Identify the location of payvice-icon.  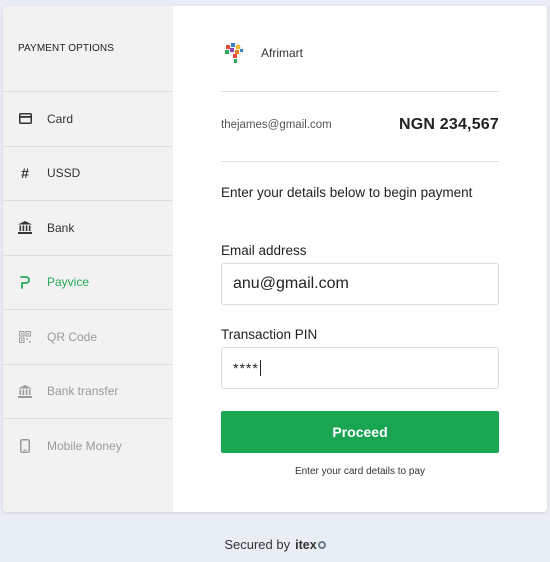
(25, 282).